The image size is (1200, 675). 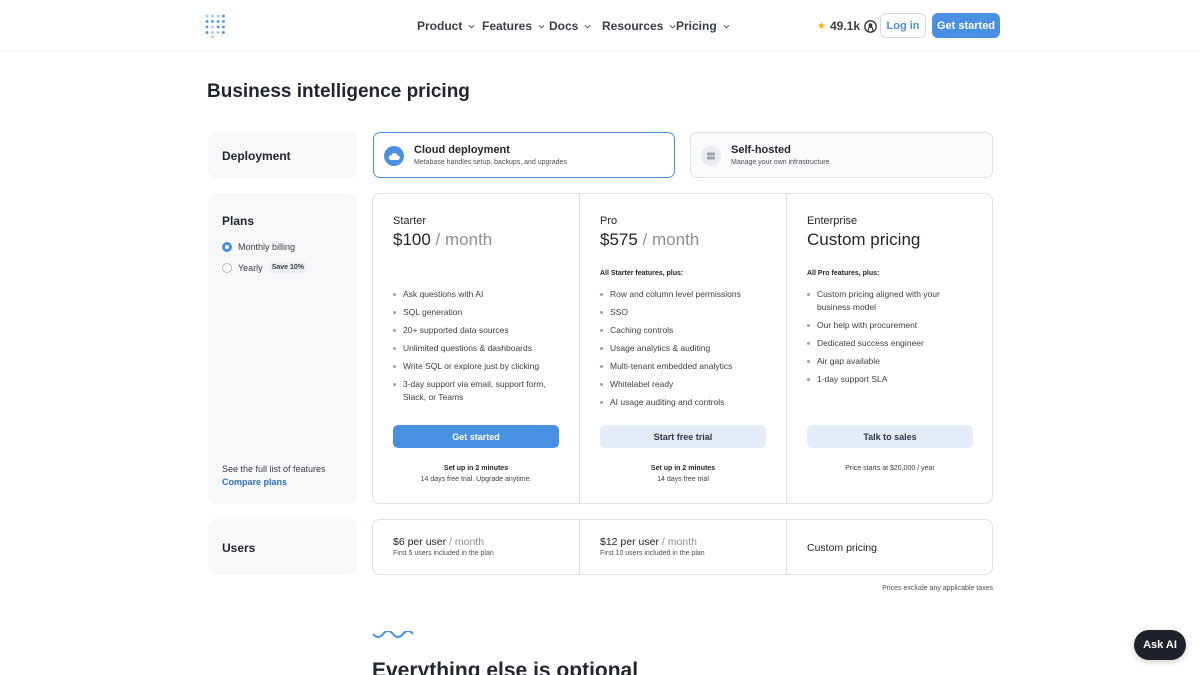 I want to click on plan-trial-note: 14 days free trial. Upgrade anytime., so click(x=476, y=479).